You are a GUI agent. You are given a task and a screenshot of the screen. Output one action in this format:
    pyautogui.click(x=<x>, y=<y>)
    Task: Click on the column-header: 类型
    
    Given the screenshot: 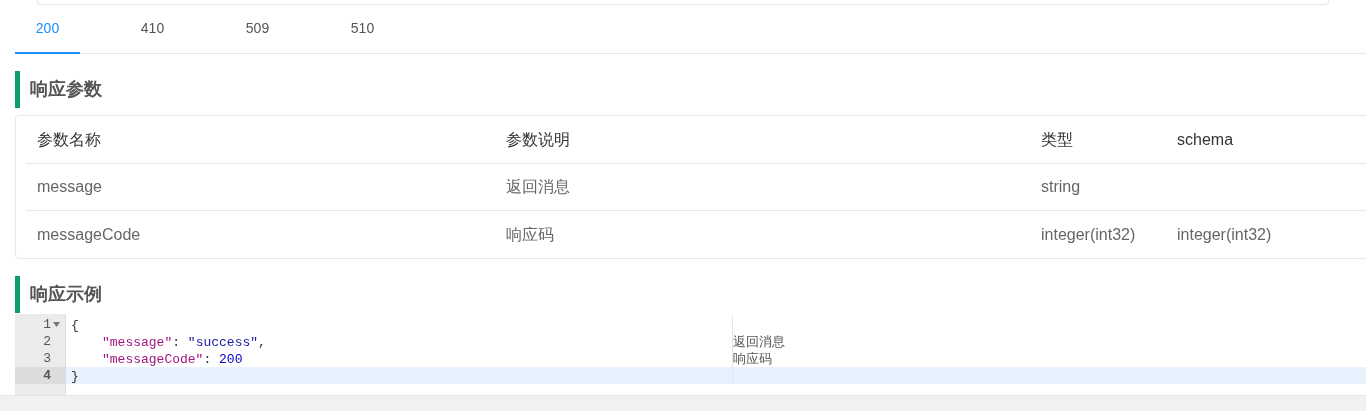 What is the action you would take?
    pyautogui.click(x=1057, y=139)
    